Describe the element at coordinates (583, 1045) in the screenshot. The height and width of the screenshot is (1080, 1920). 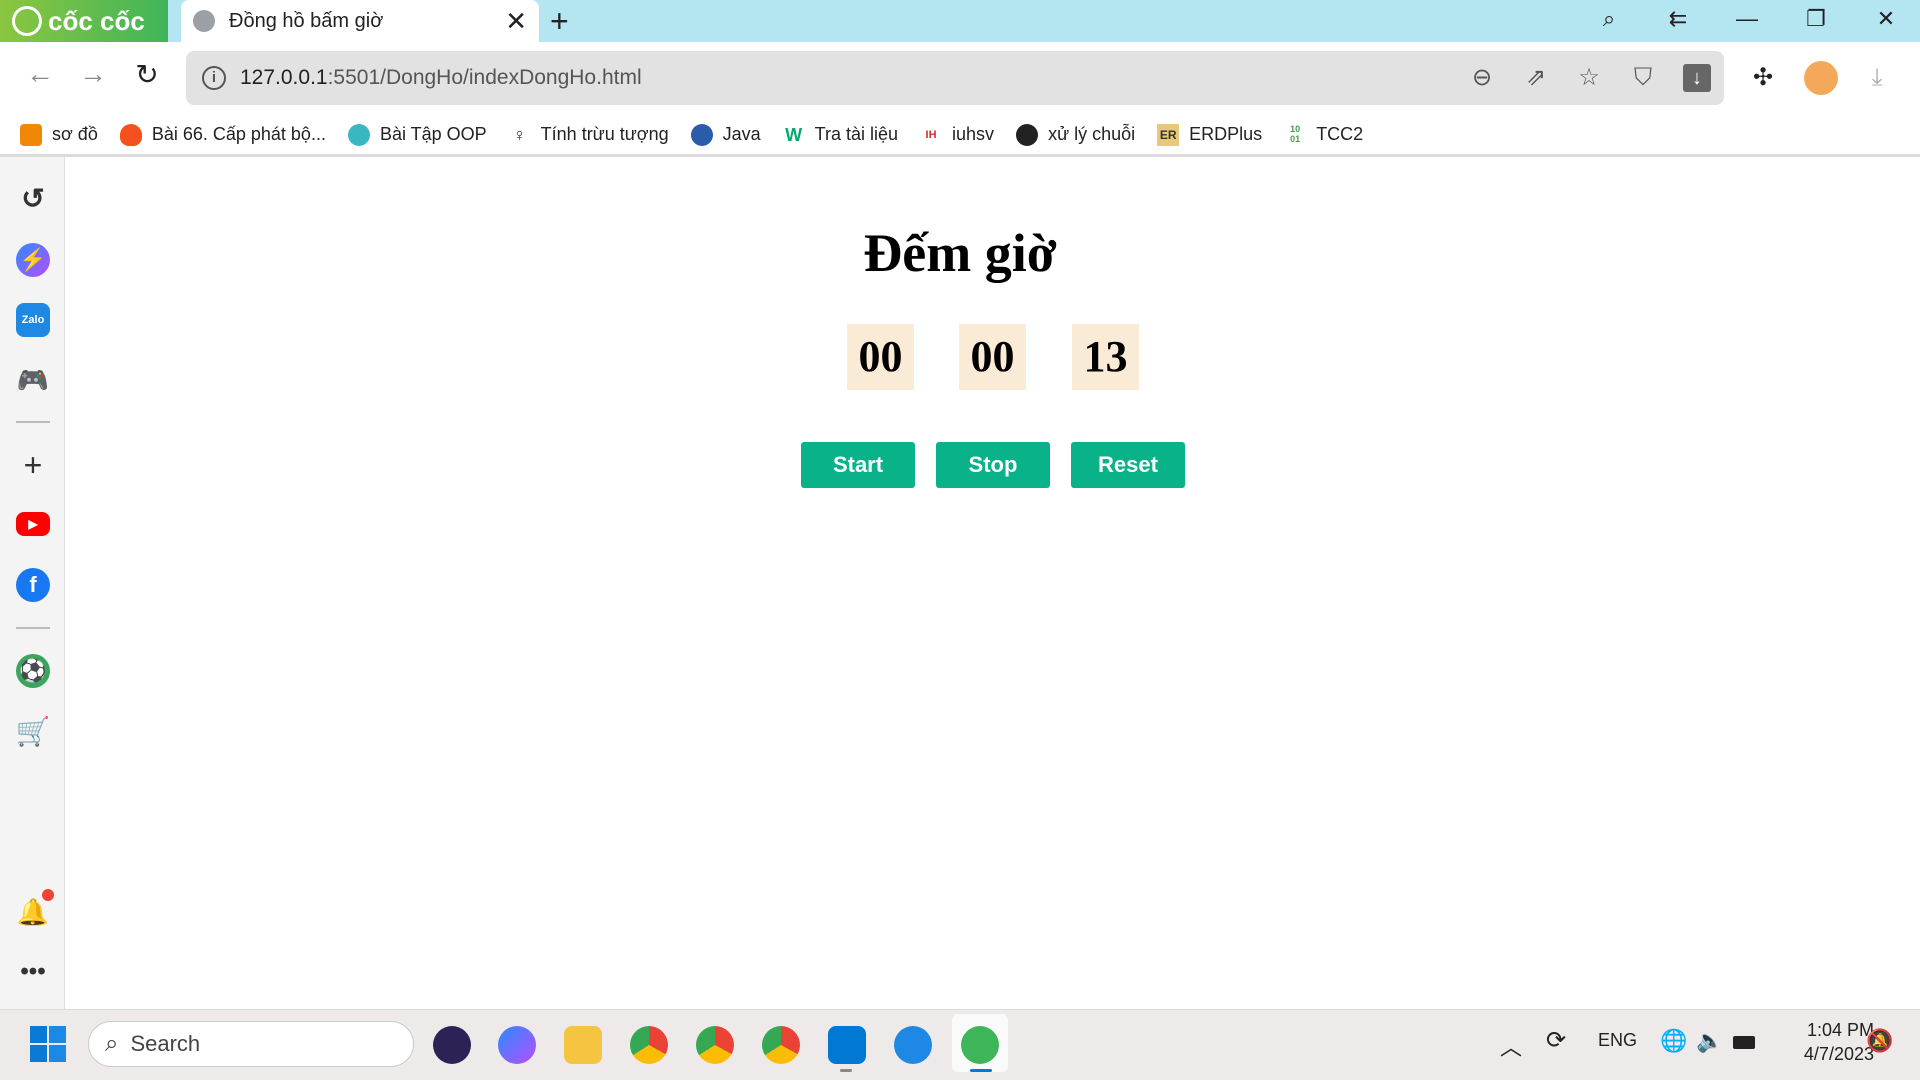
I see `file-explorer-icon` at that location.